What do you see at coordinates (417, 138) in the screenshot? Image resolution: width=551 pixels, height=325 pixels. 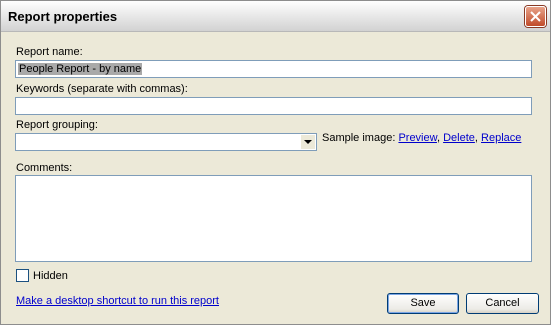 I see `preview-link: Preview` at bounding box center [417, 138].